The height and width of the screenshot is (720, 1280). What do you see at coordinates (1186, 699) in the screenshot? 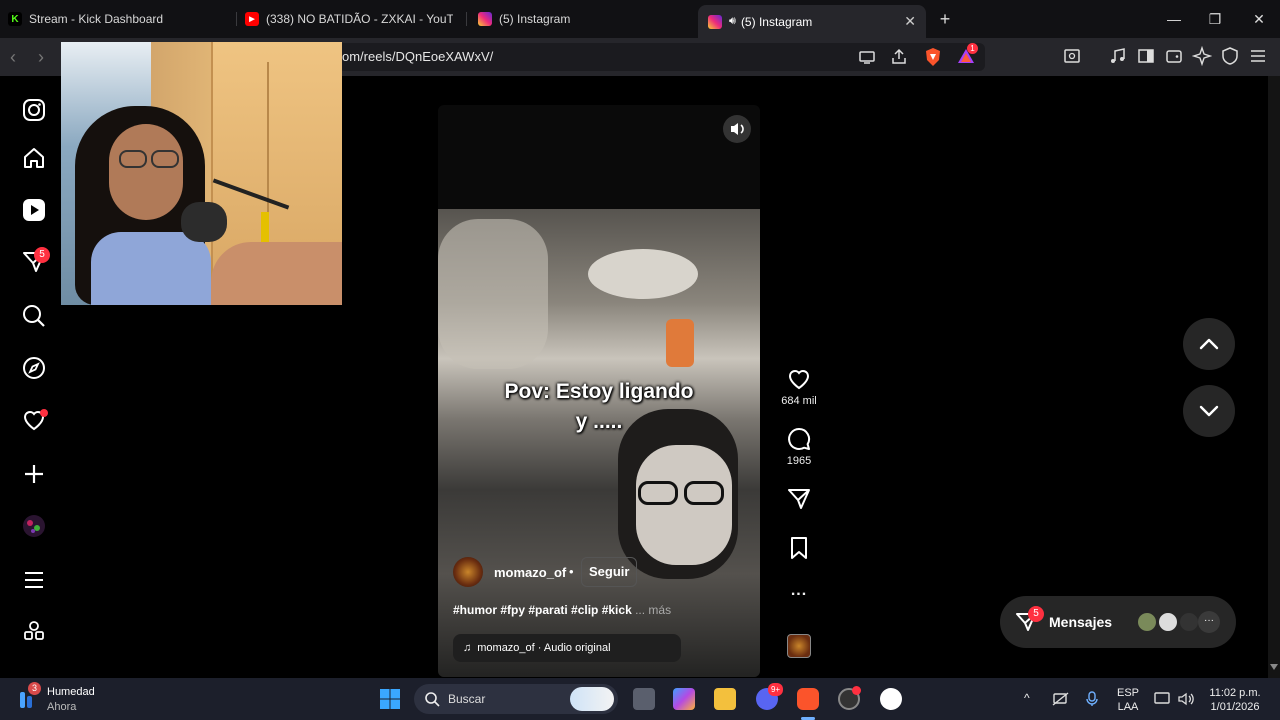
I see `volume-tray-icon` at bounding box center [1186, 699].